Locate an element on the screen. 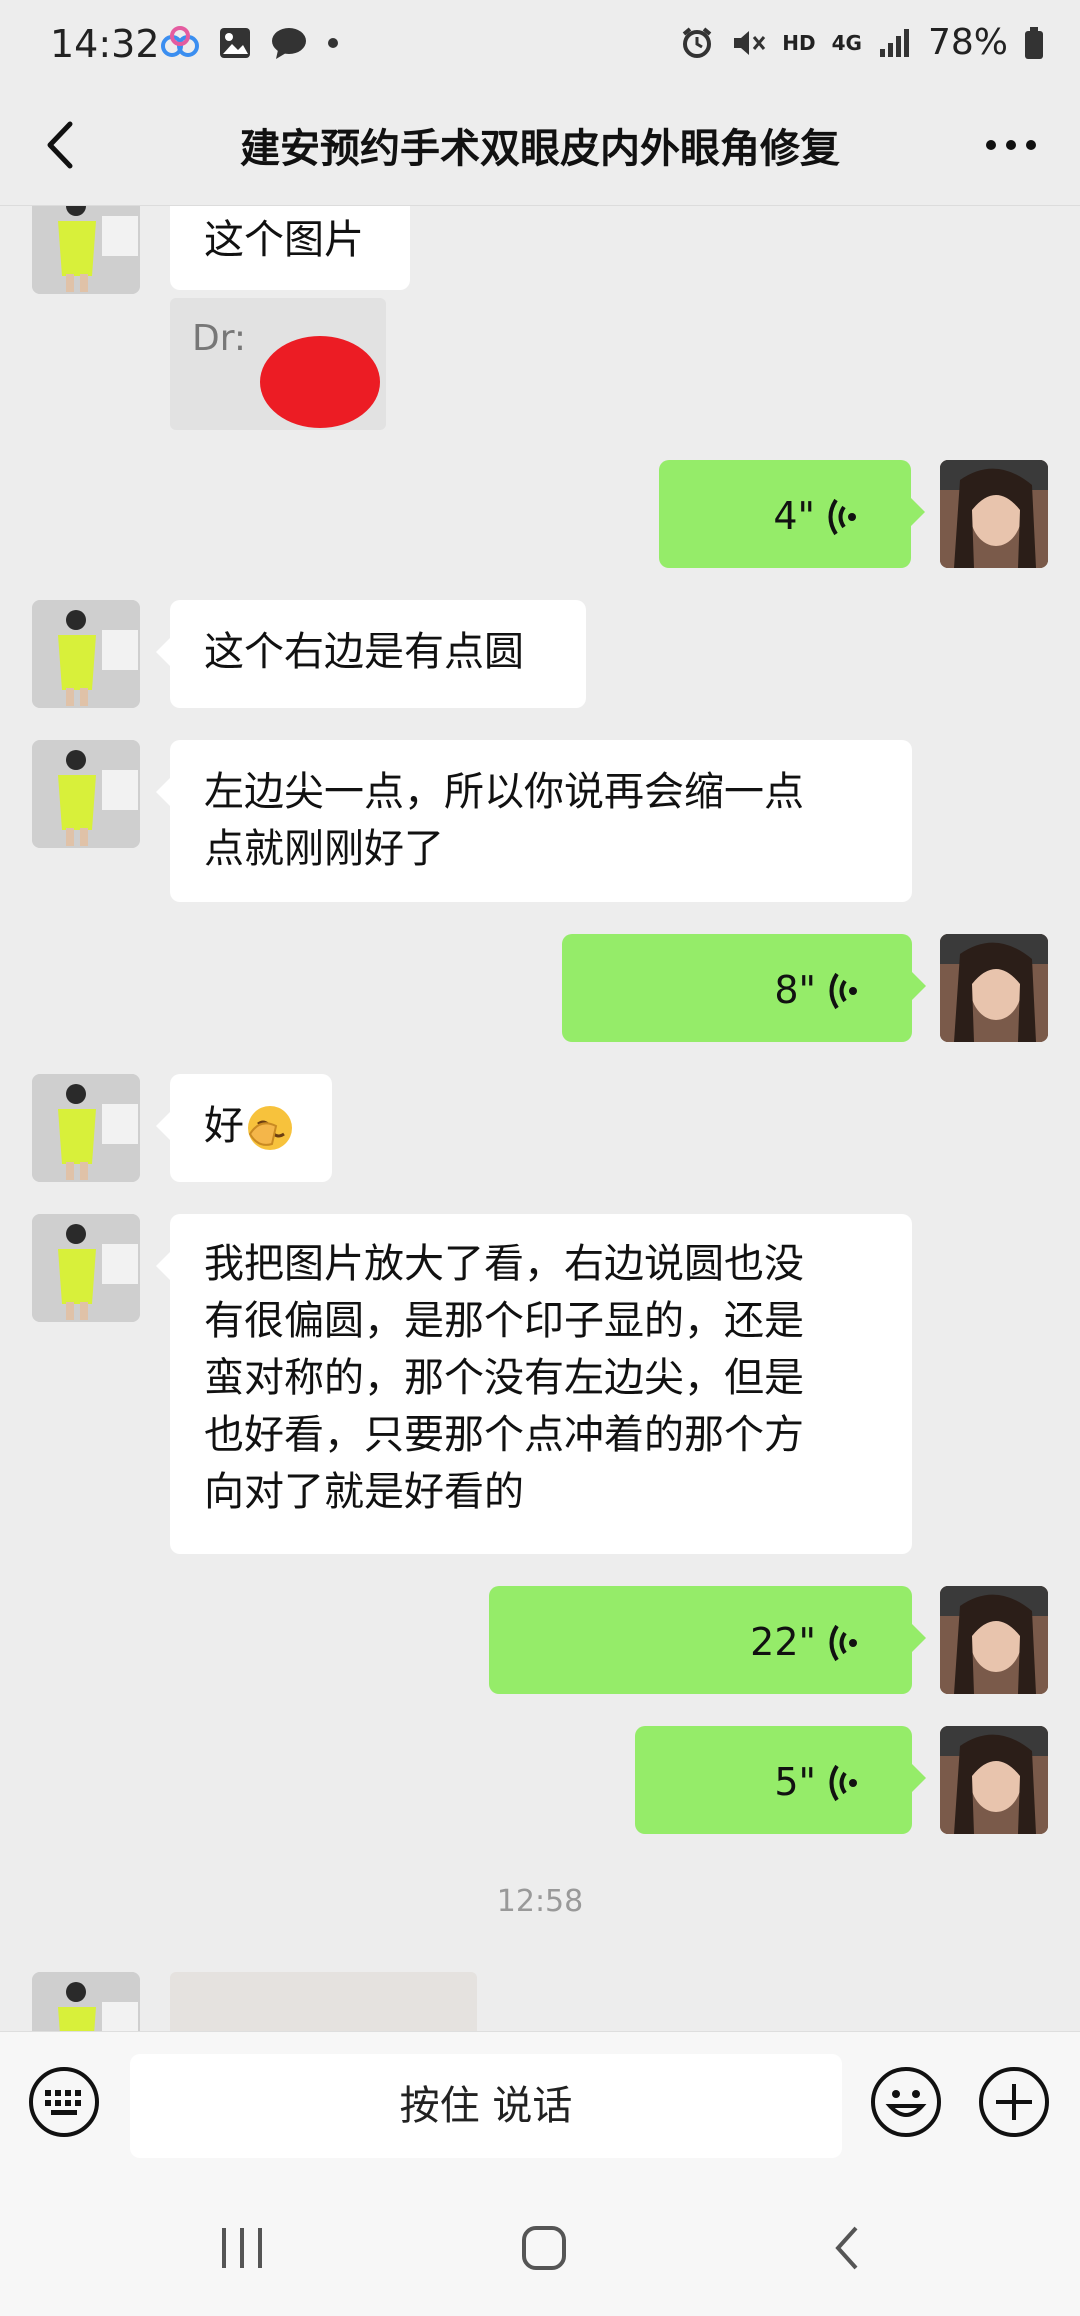 This screenshot has height=2316, width=1080. notification-dot-icon is located at coordinates (333, 43).